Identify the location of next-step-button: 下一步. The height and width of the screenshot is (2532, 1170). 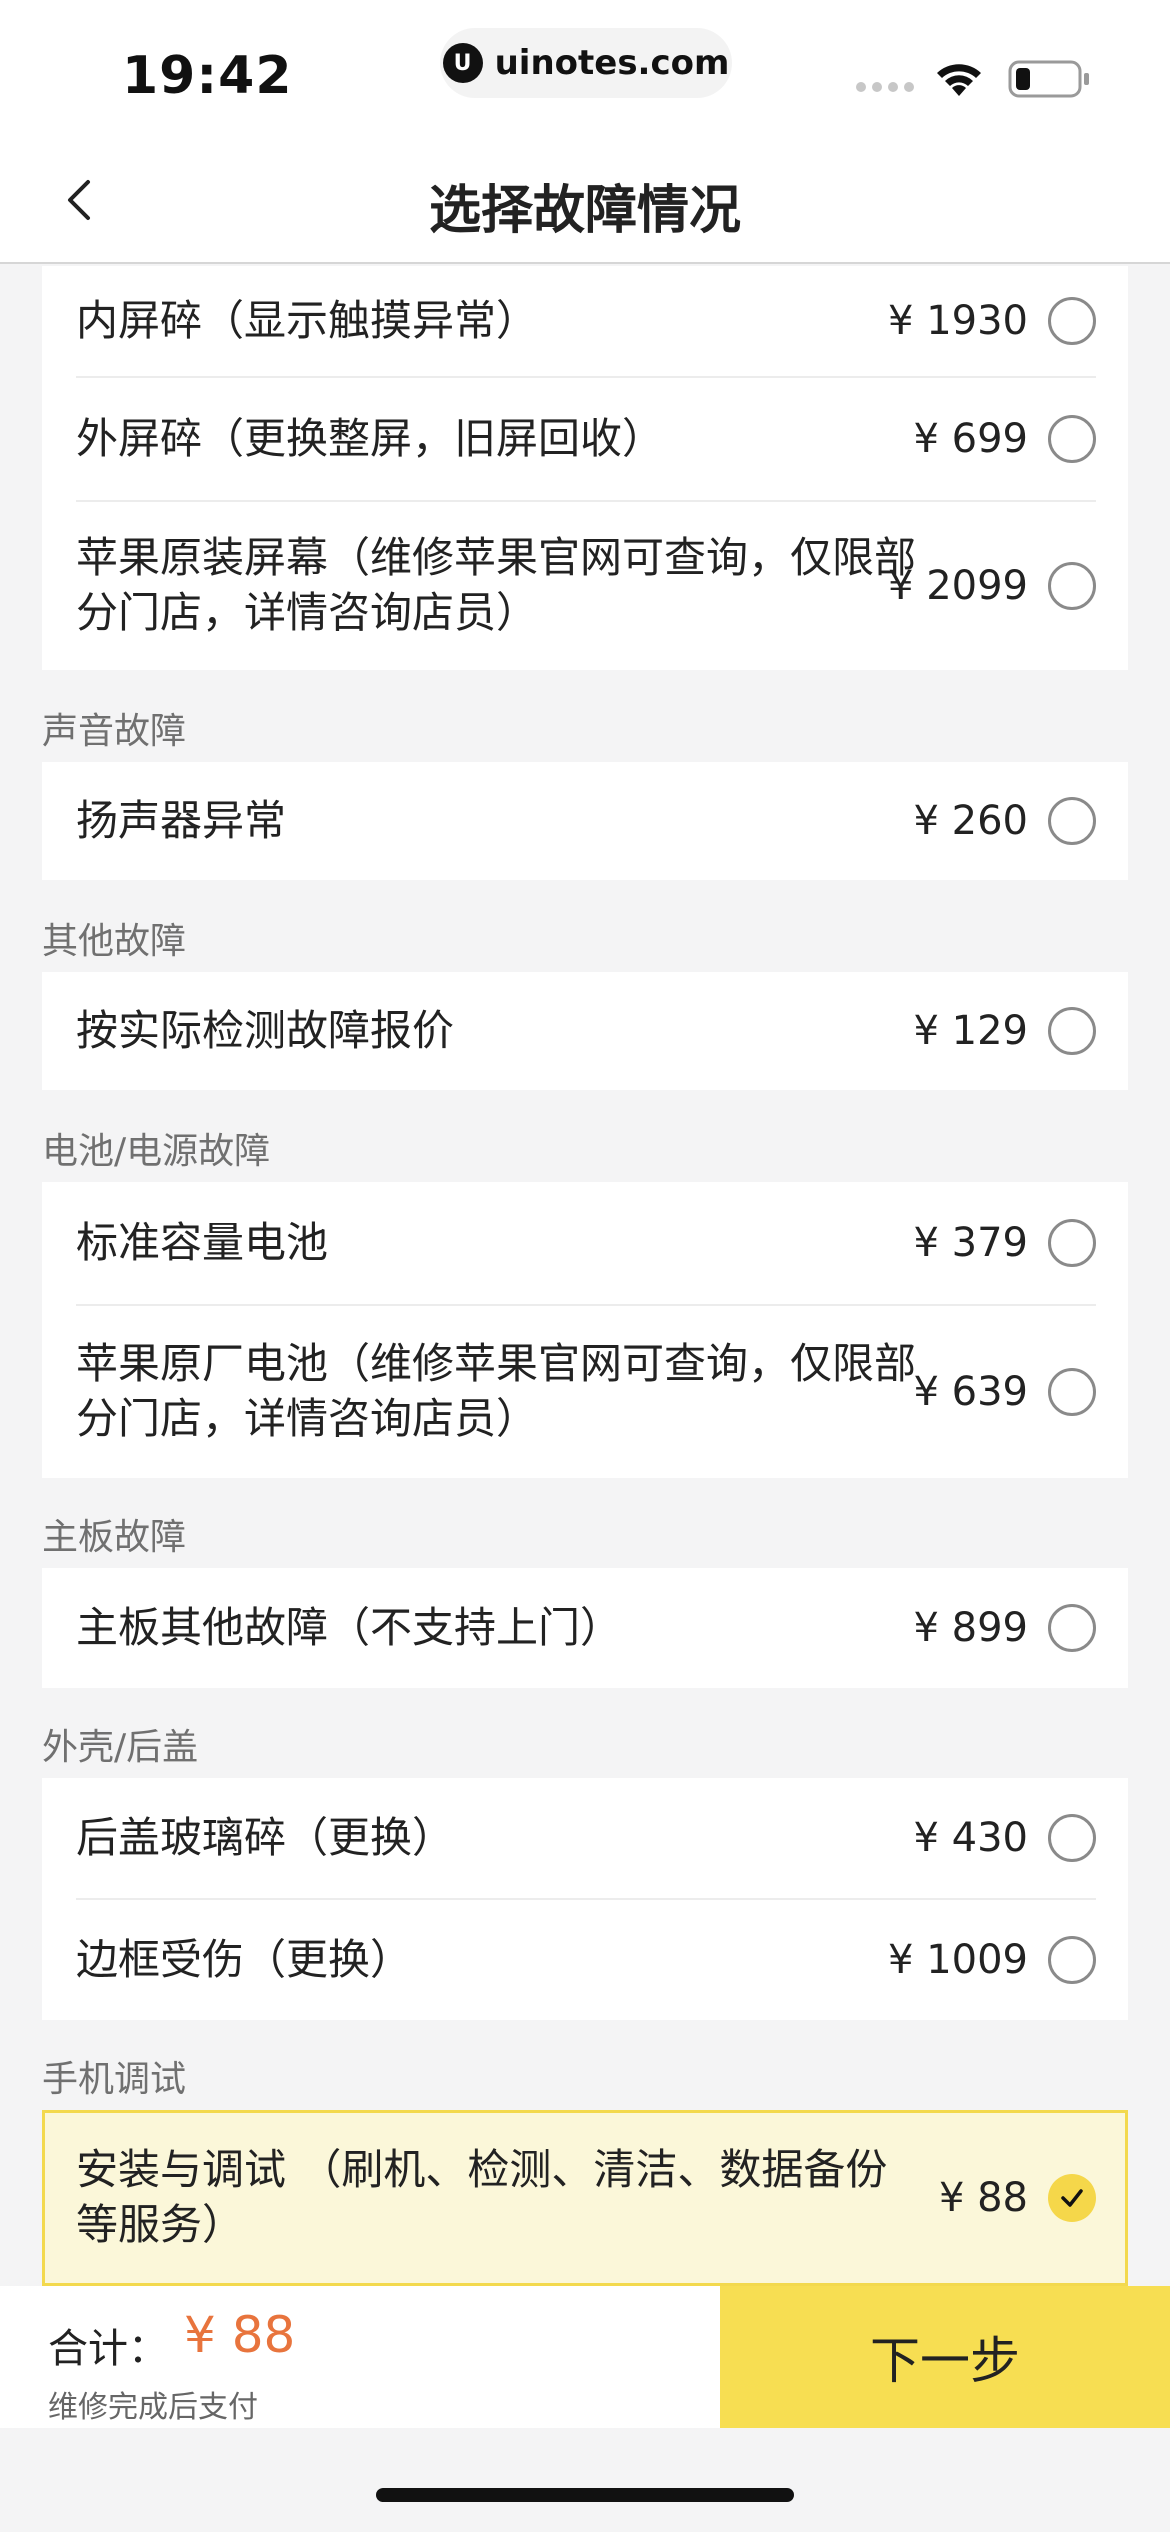
(945, 2357).